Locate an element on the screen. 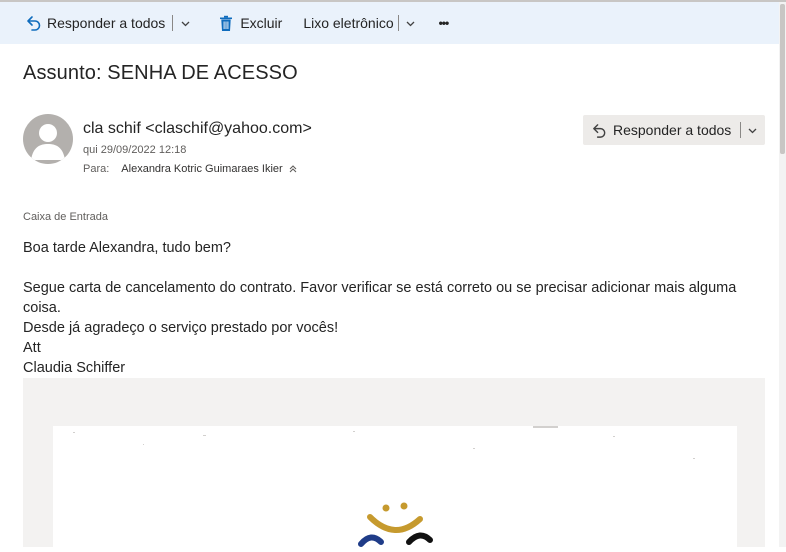 The height and width of the screenshot is (552, 786). delete-label: Excluir is located at coordinates (261, 23).